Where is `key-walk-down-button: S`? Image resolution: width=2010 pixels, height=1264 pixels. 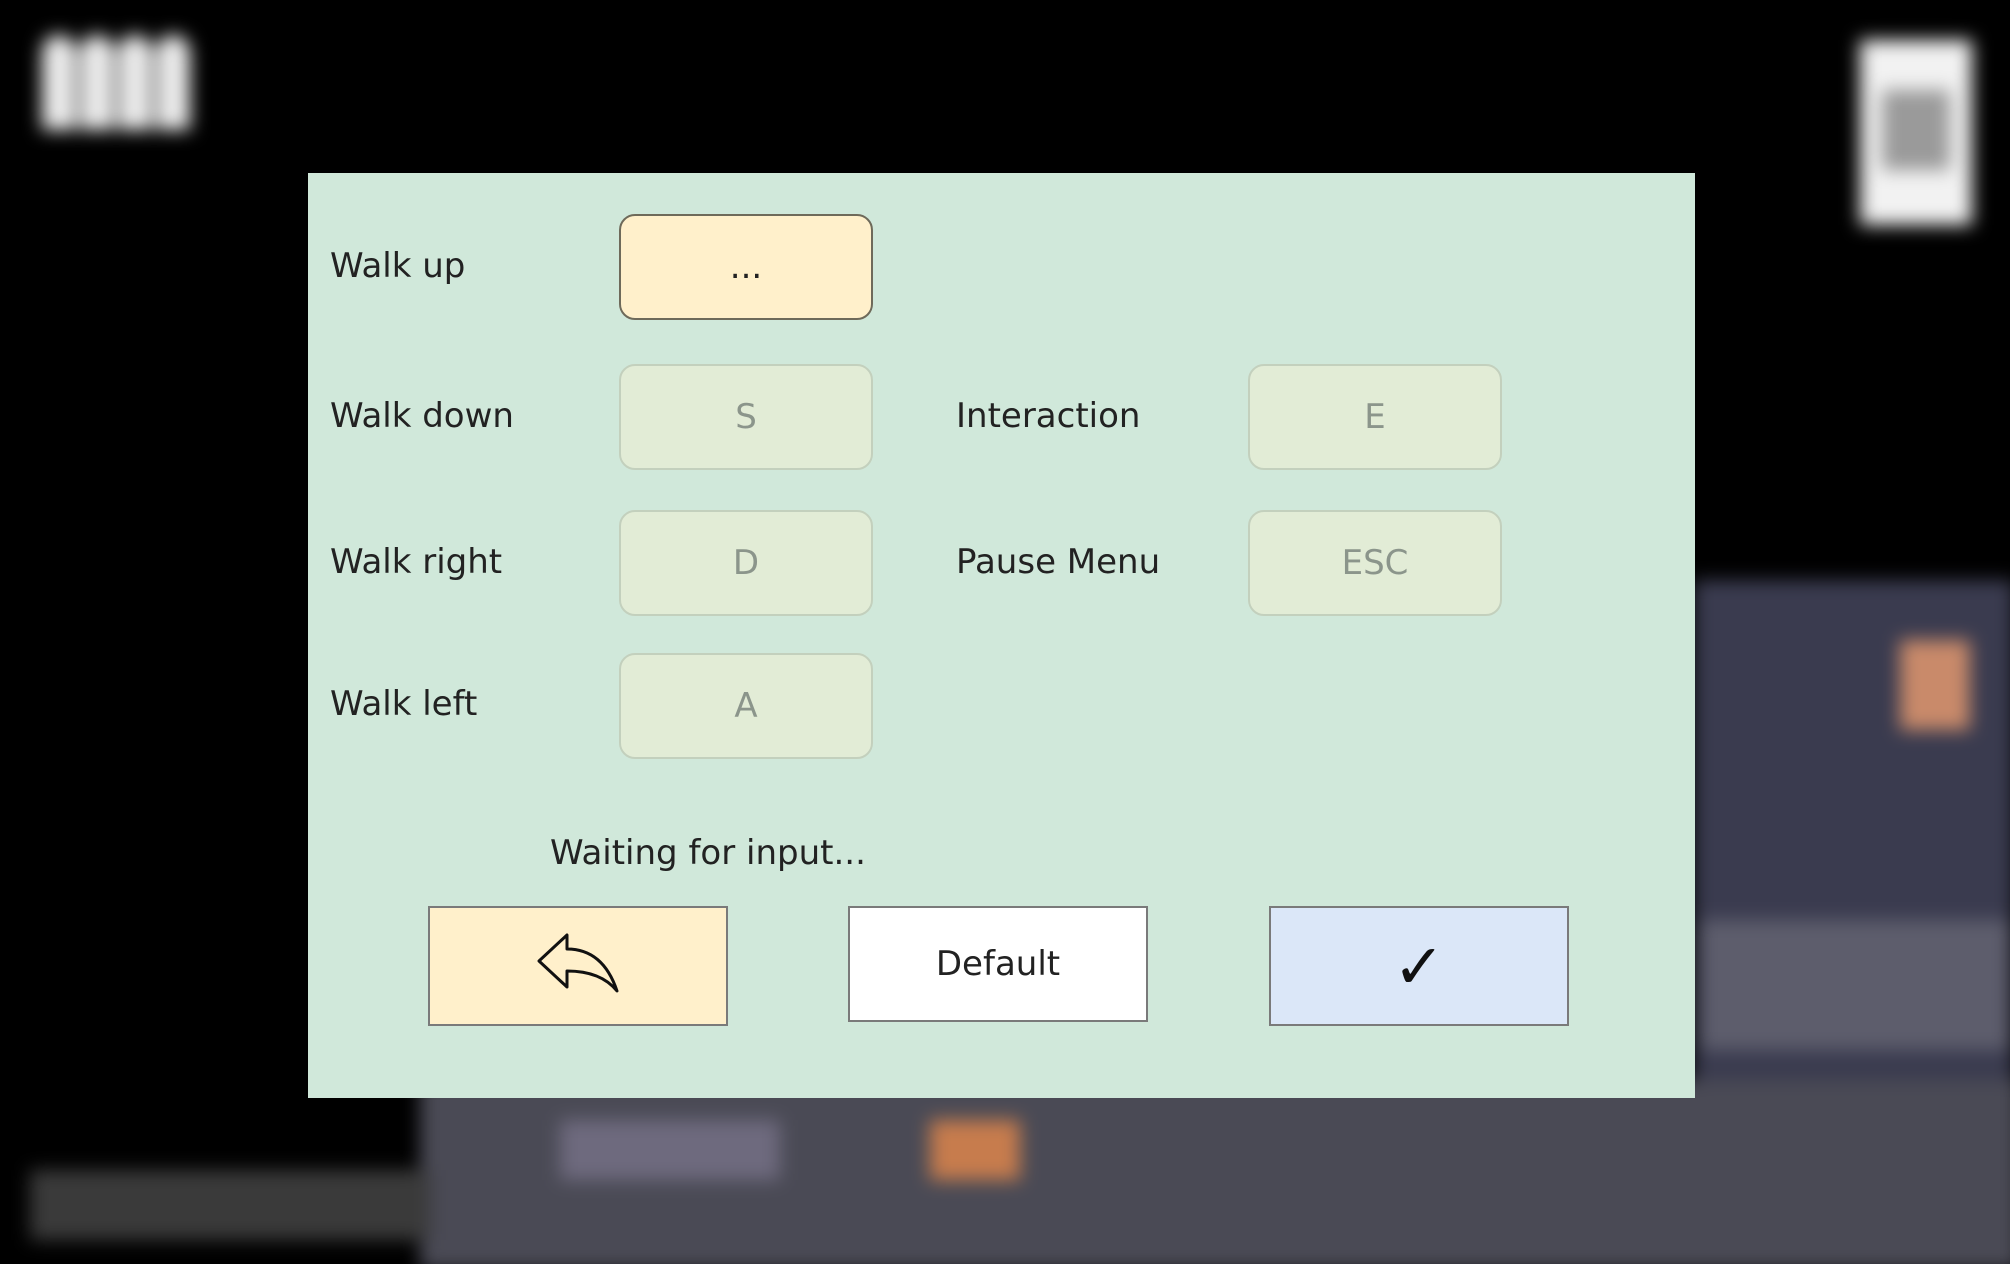
key-walk-down-button: S is located at coordinates (746, 417).